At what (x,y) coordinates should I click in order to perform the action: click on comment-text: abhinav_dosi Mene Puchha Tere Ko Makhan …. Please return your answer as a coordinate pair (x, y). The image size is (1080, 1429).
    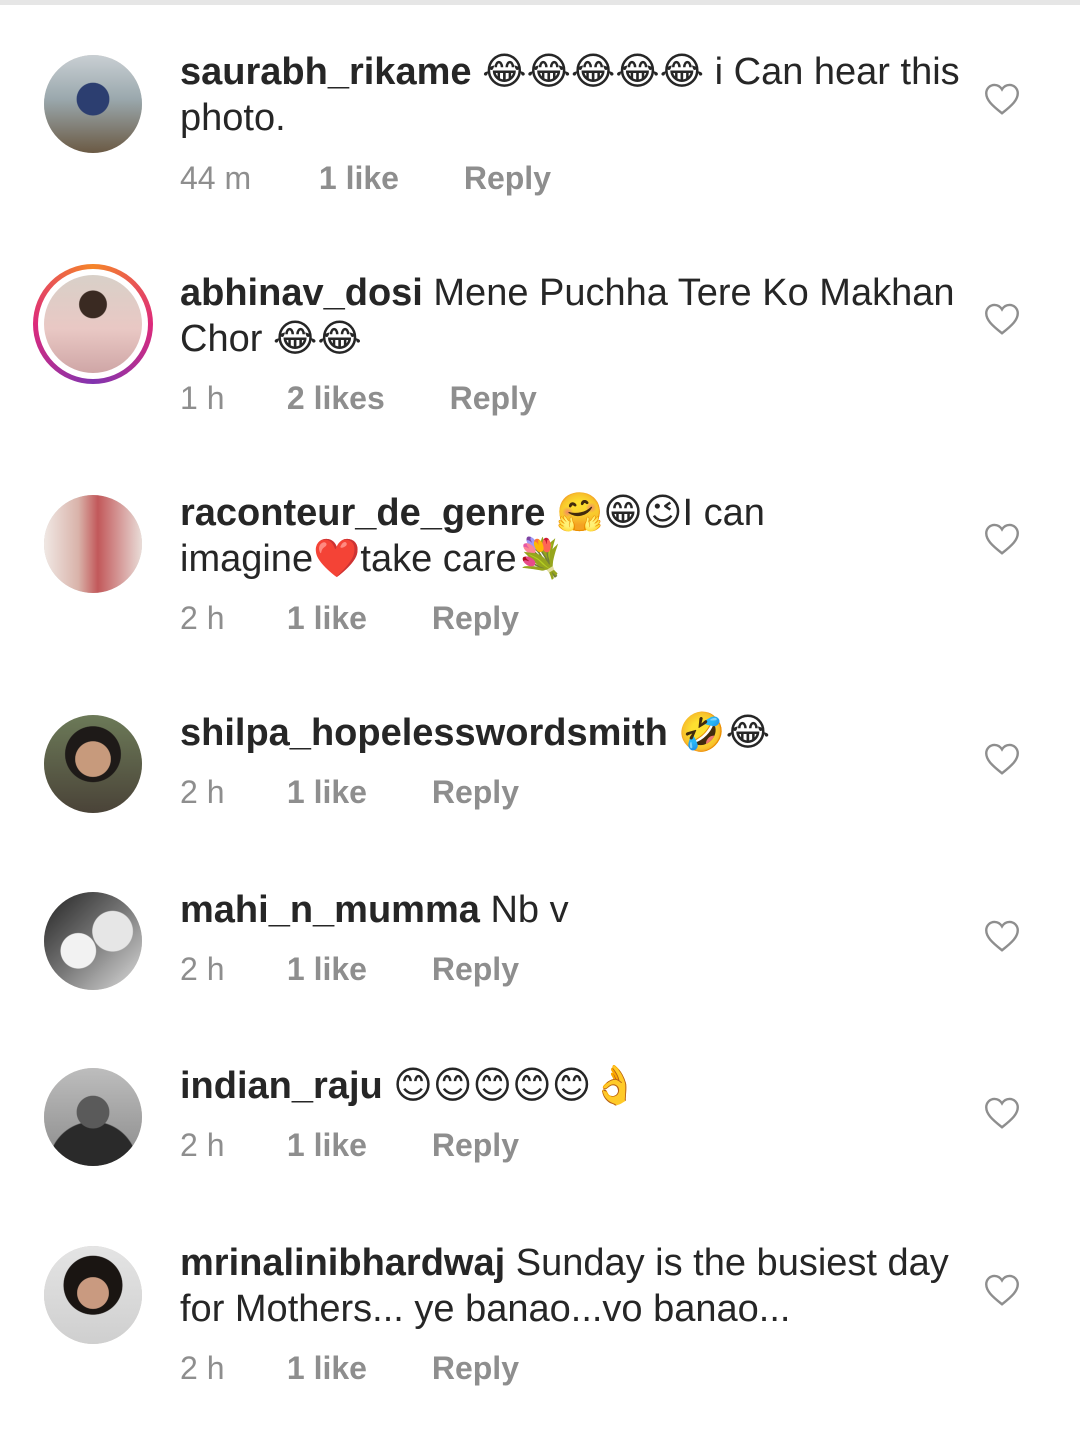
    Looking at the image, I should click on (570, 316).